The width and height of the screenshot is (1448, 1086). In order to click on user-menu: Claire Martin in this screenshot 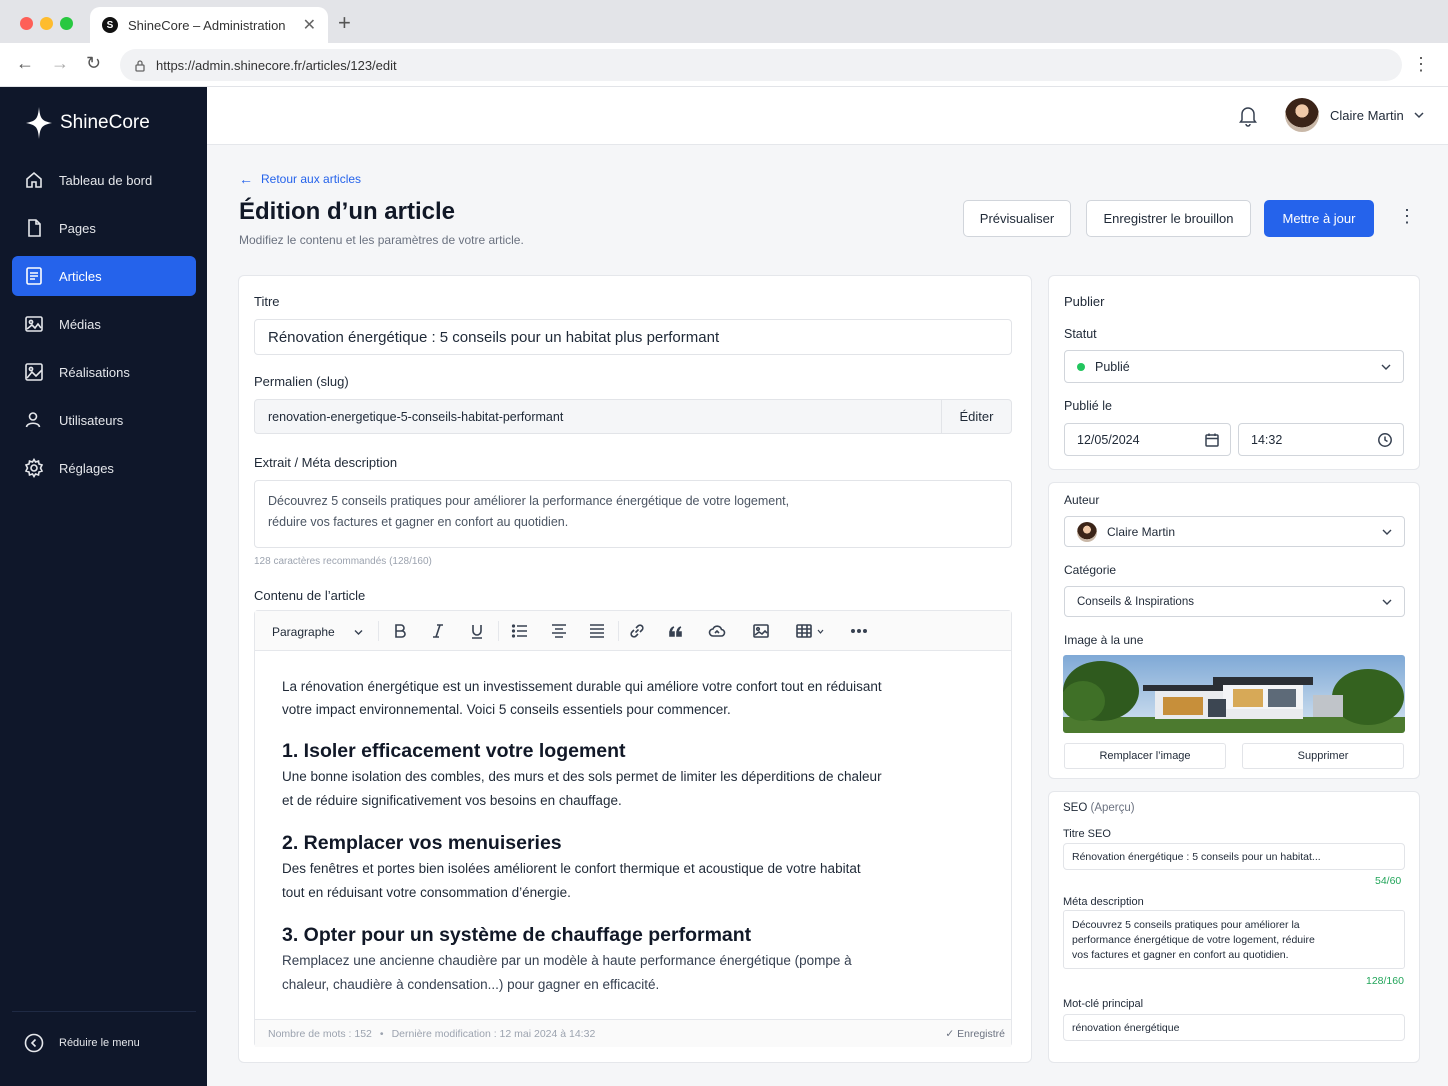, I will do `click(1354, 115)`.